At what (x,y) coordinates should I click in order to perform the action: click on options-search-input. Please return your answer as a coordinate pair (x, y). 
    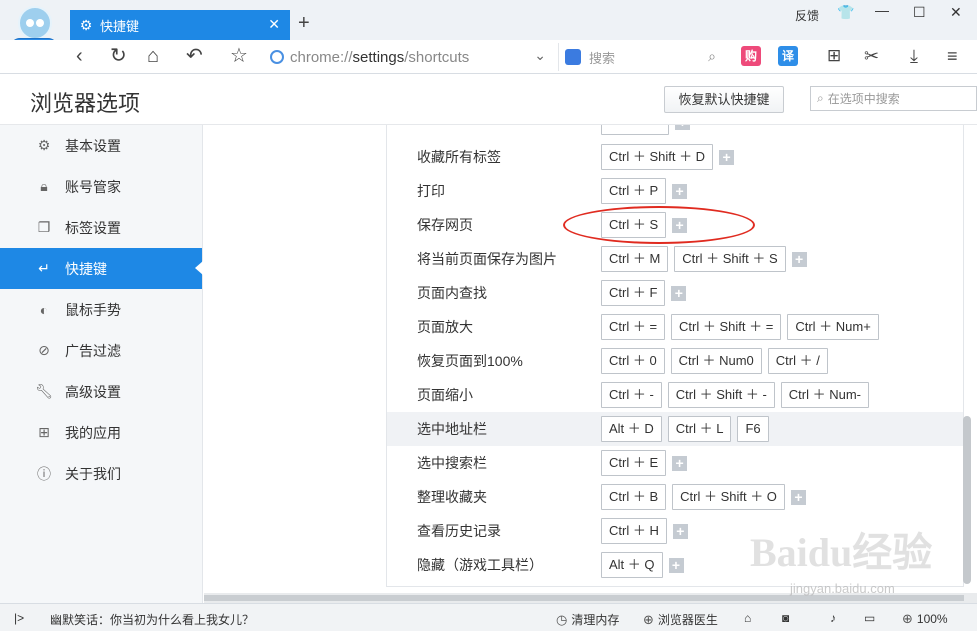
    Looking at the image, I should click on (892, 98).